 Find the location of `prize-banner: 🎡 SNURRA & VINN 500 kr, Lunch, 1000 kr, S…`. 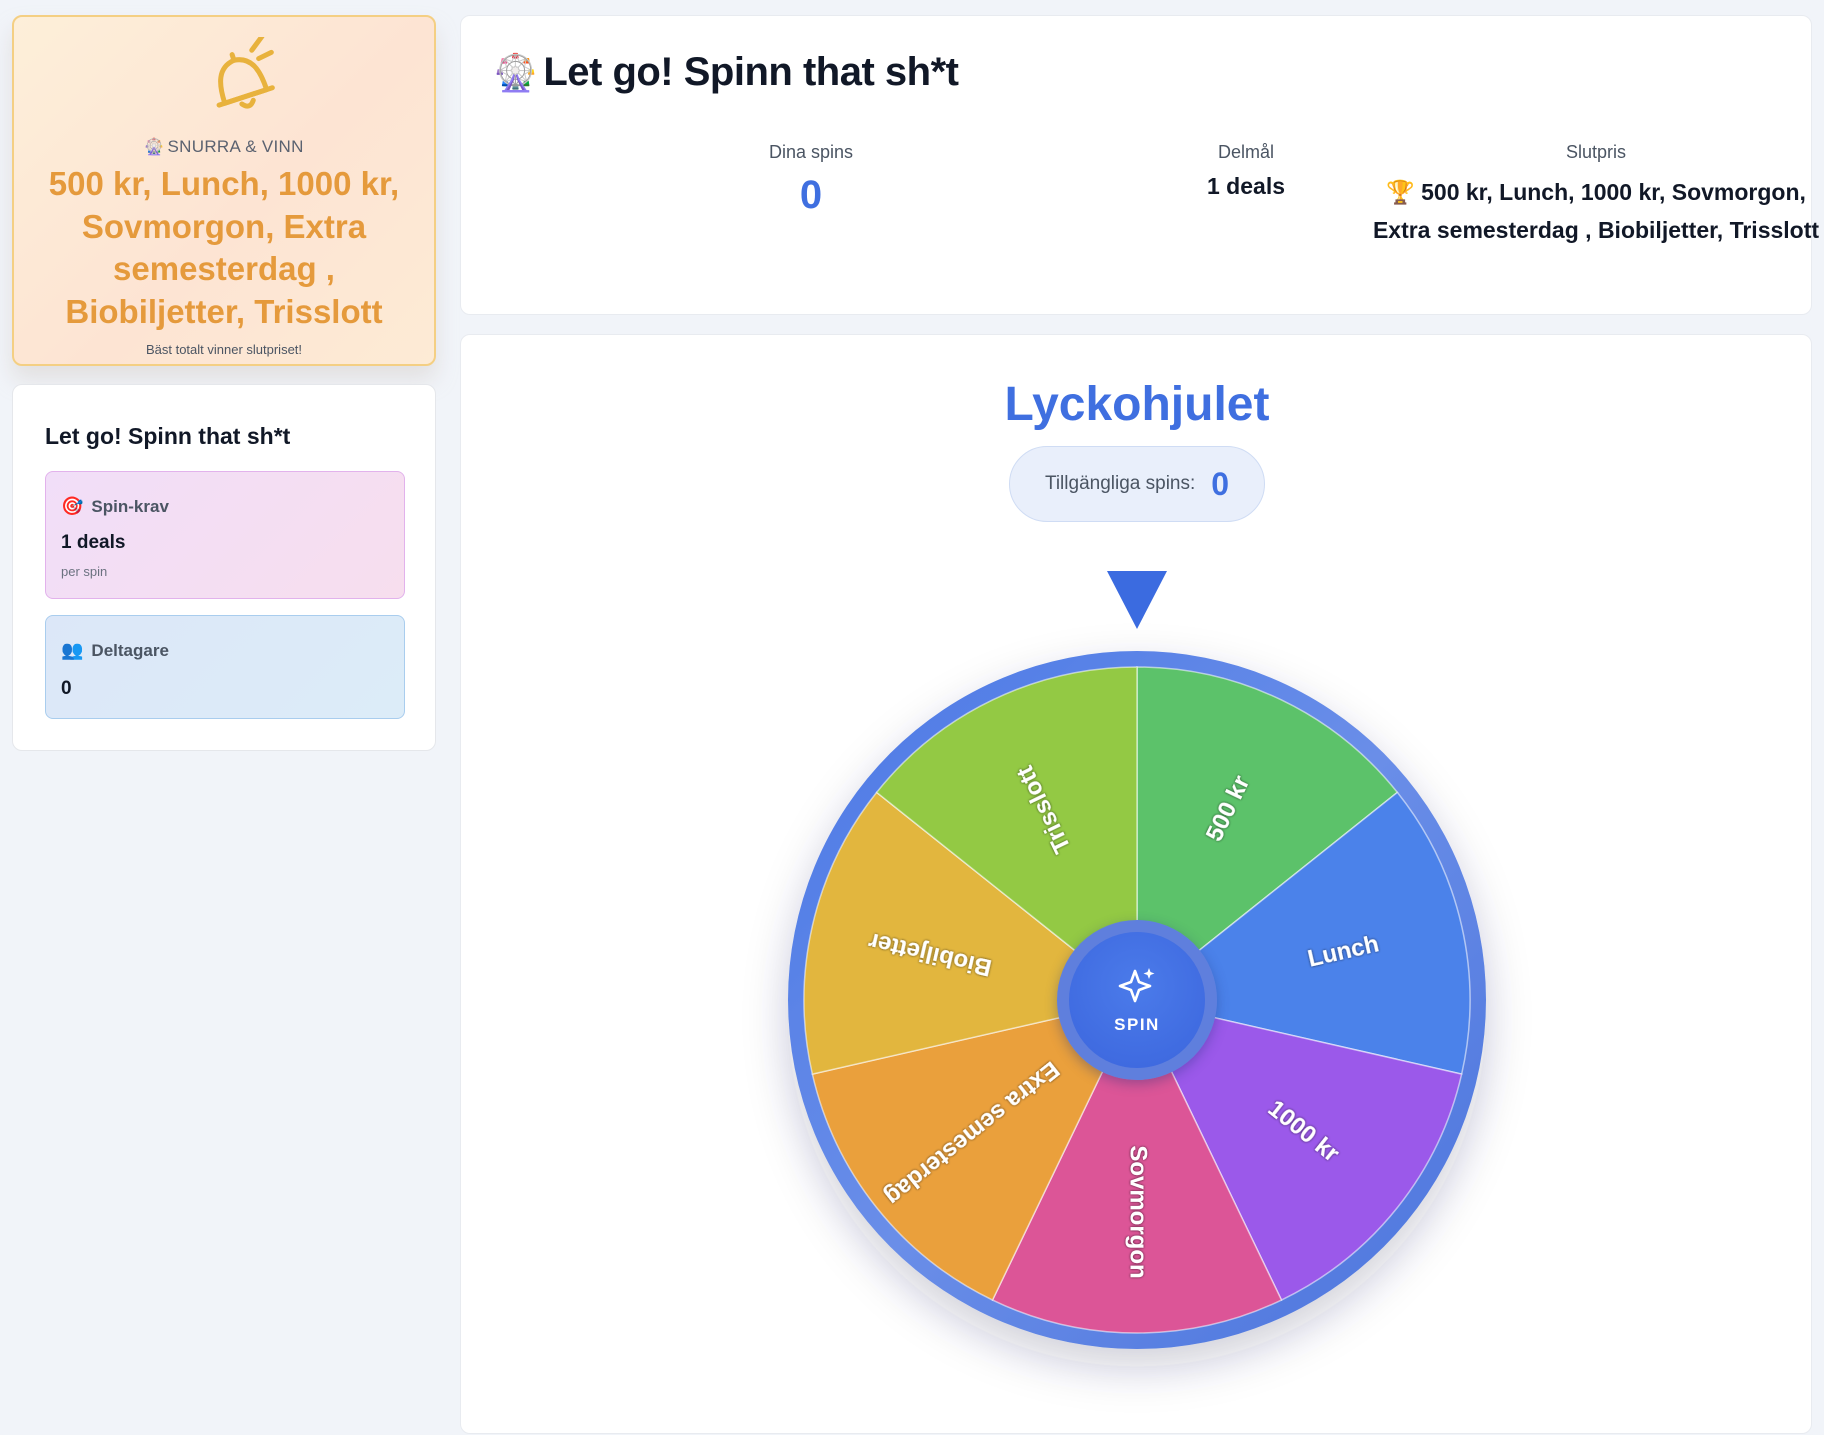

prize-banner: 🎡 SNURRA & VINN 500 kr, Lunch, 1000 kr, S… is located at coordinates (224, 190).